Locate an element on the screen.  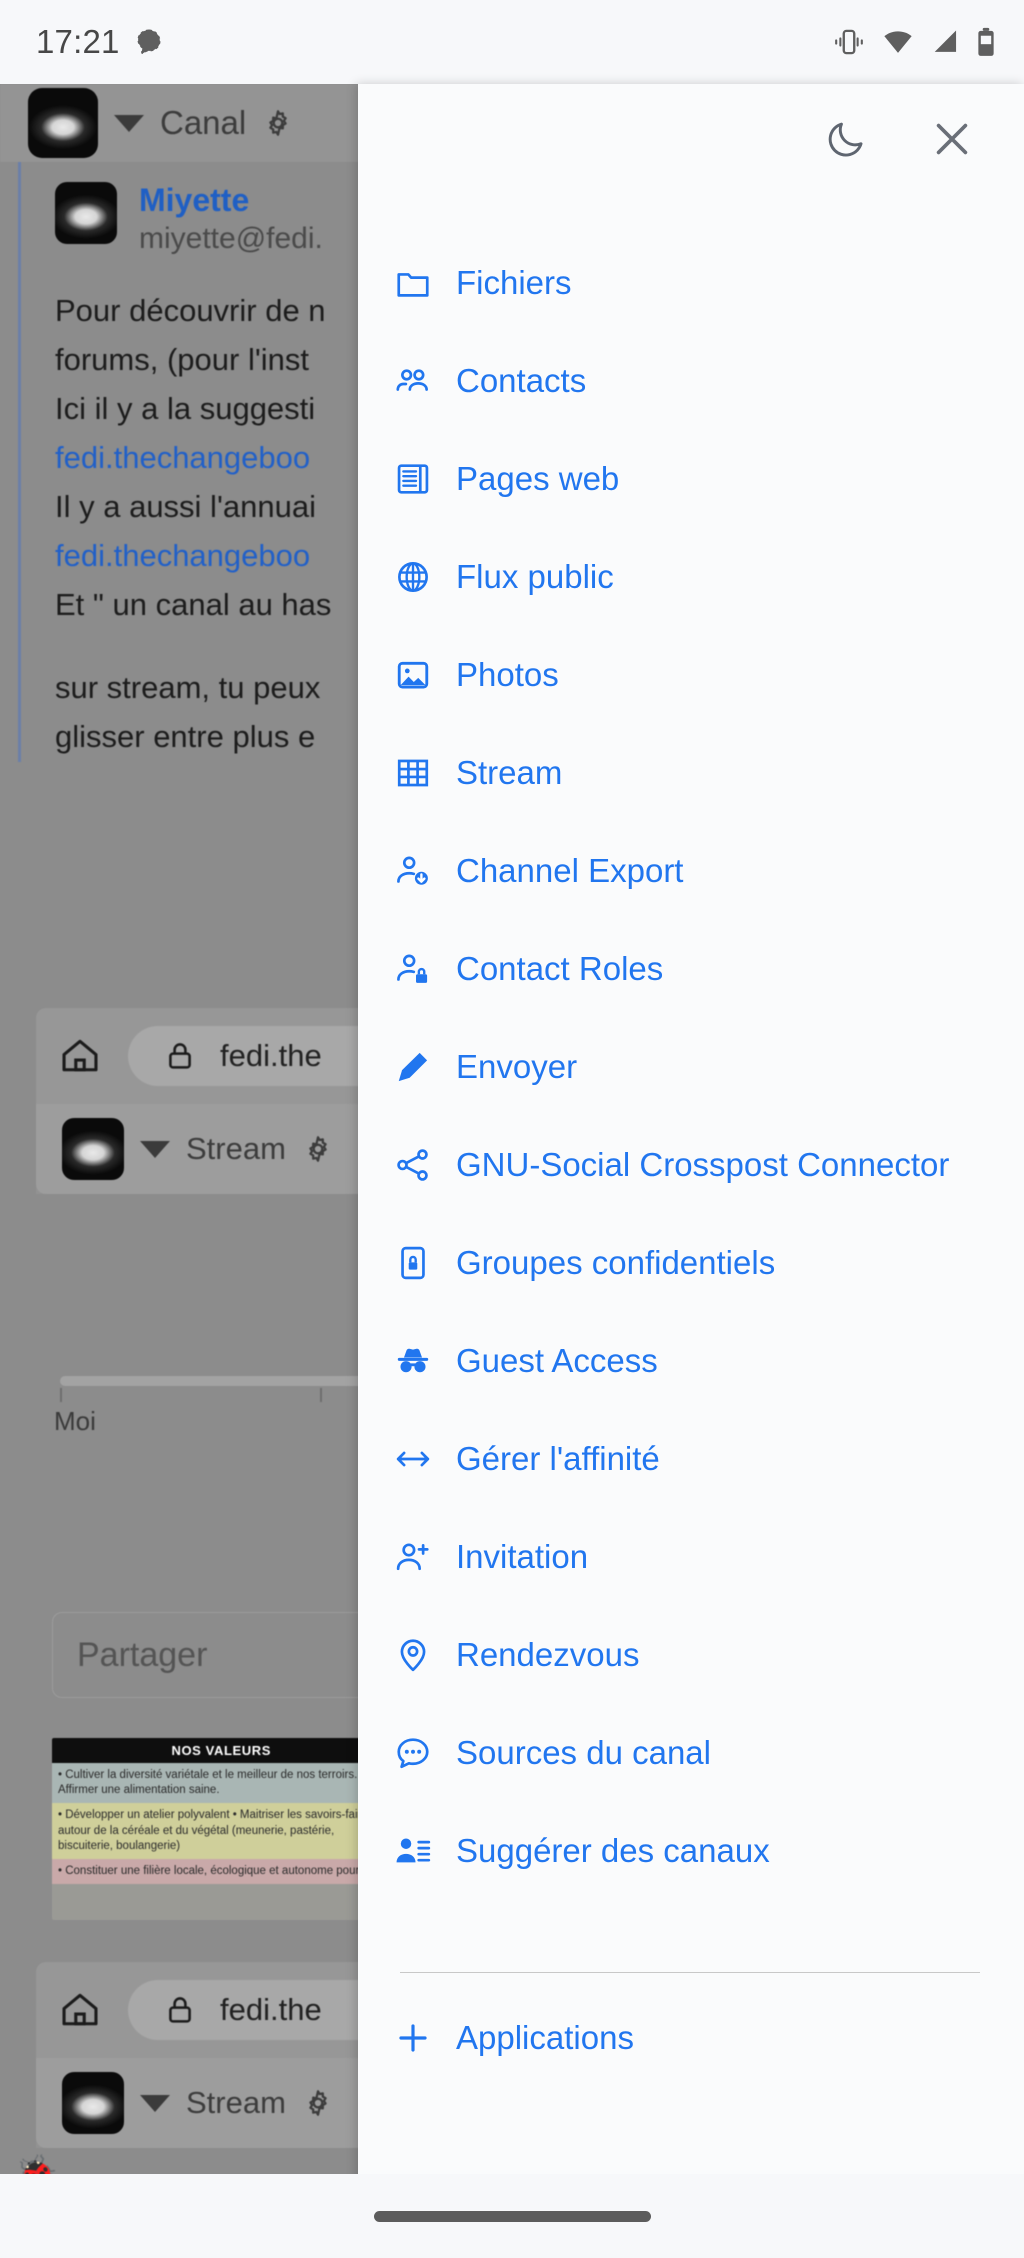
menu-item-label: Contacts is located at coordinates (521, 380).